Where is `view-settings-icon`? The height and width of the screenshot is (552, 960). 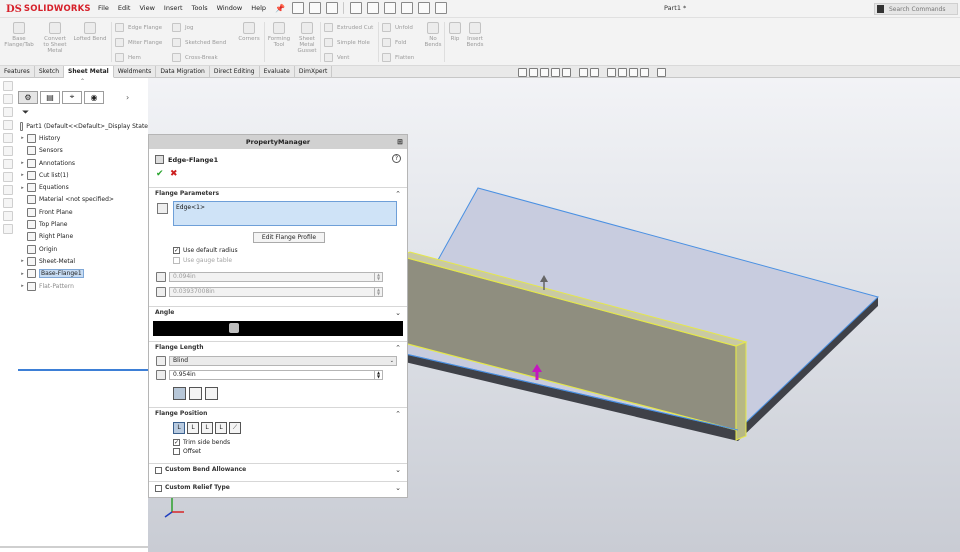 view-settings-icon is located at coordinates (644, 72).